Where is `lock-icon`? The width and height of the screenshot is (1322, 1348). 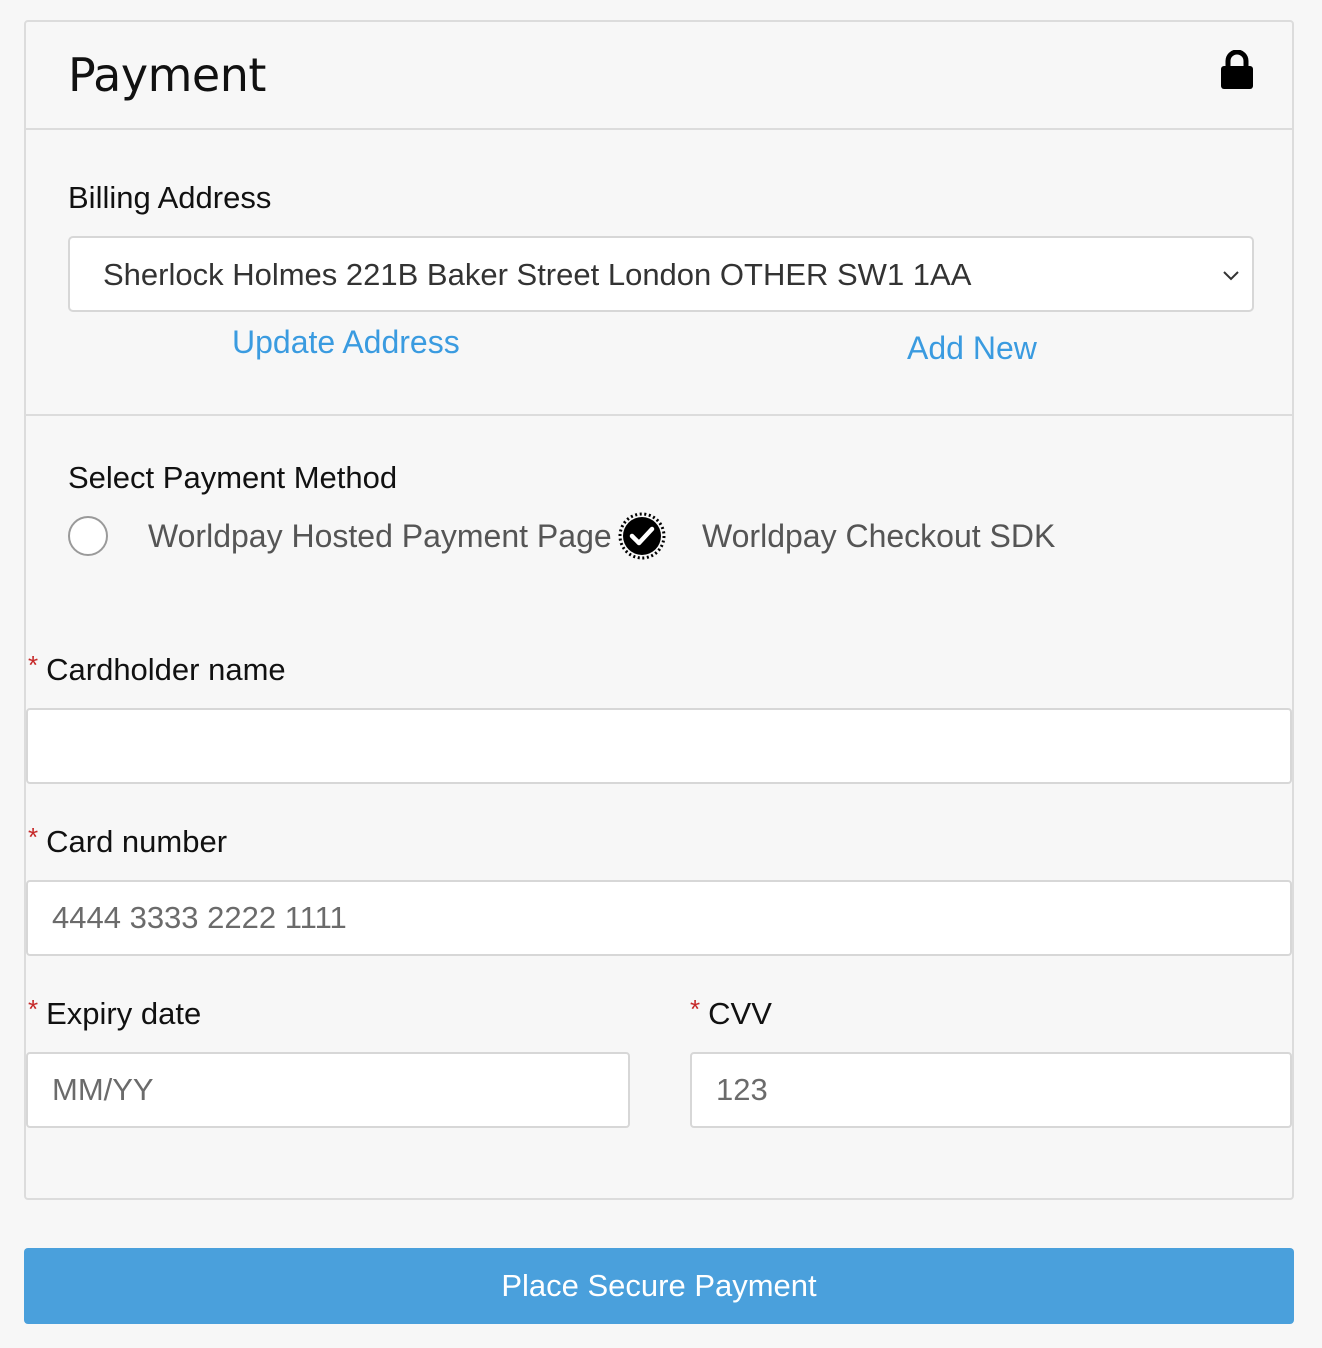 lock-icon is located at coordinates (1237, 69).